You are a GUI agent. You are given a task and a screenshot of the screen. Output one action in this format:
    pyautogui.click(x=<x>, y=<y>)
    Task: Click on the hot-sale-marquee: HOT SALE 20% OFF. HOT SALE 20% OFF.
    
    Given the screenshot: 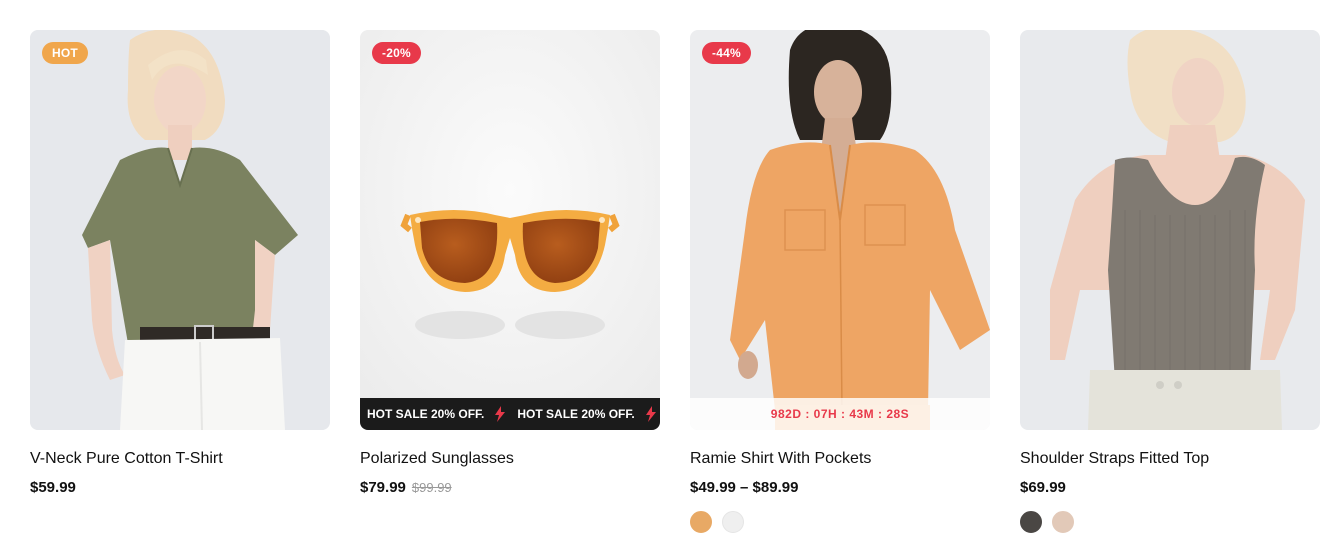 What is the action you would take?
    pyautogui.click(x=510, y=414)
    